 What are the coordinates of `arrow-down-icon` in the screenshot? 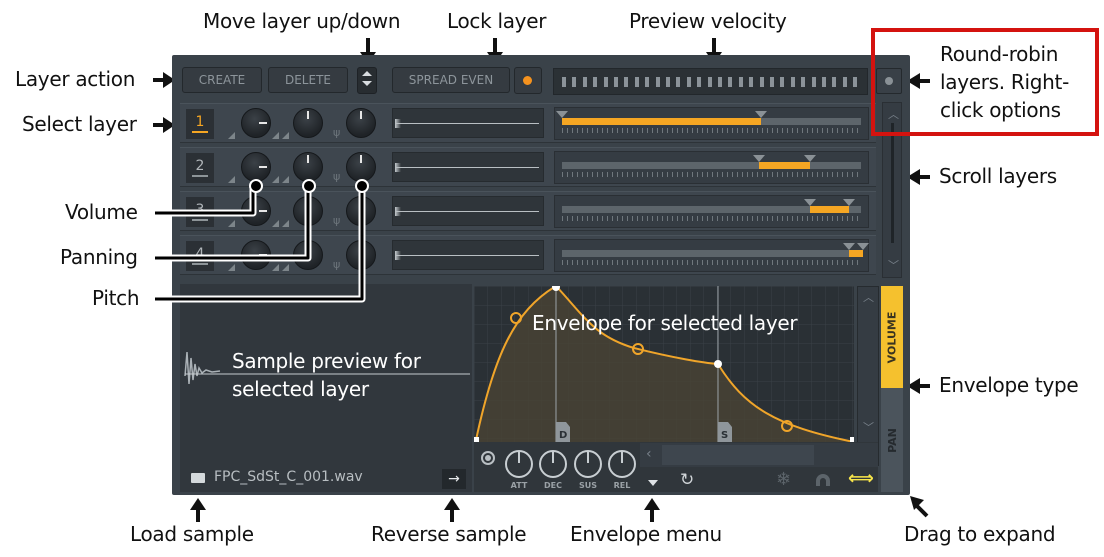 It's located at (367, 83).